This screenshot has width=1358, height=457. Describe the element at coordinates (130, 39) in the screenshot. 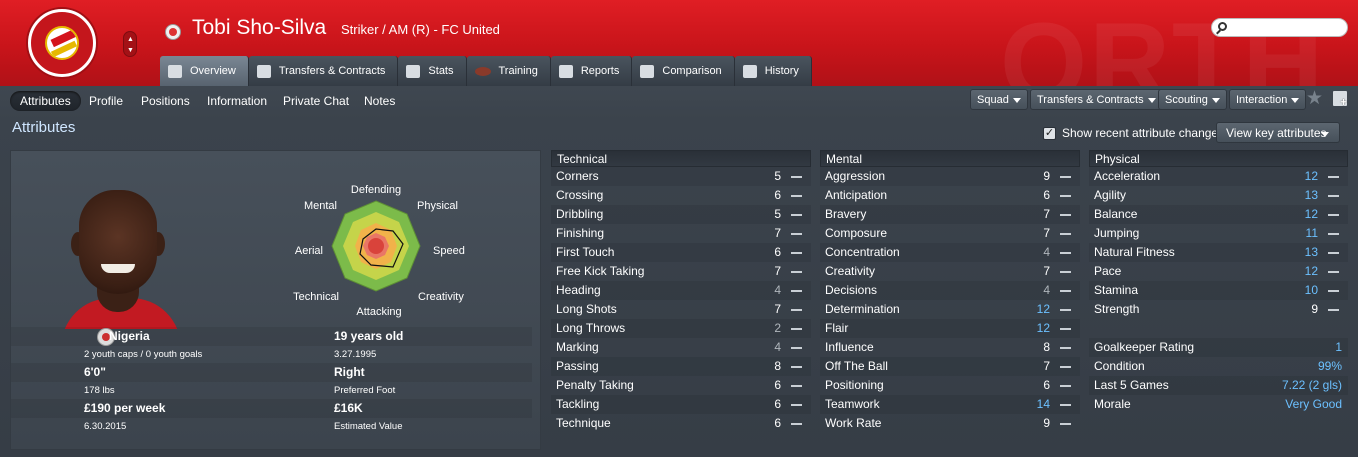

I see `arrow-up-icon: ▲` at that location.